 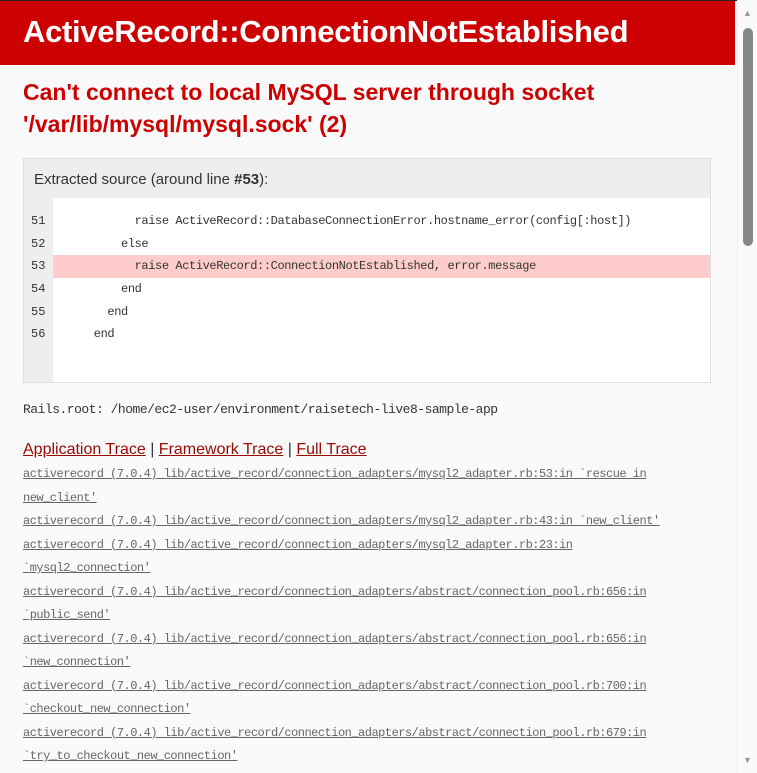 I want to click on source-heading-suffix: ):, so click(x=264, y=179).